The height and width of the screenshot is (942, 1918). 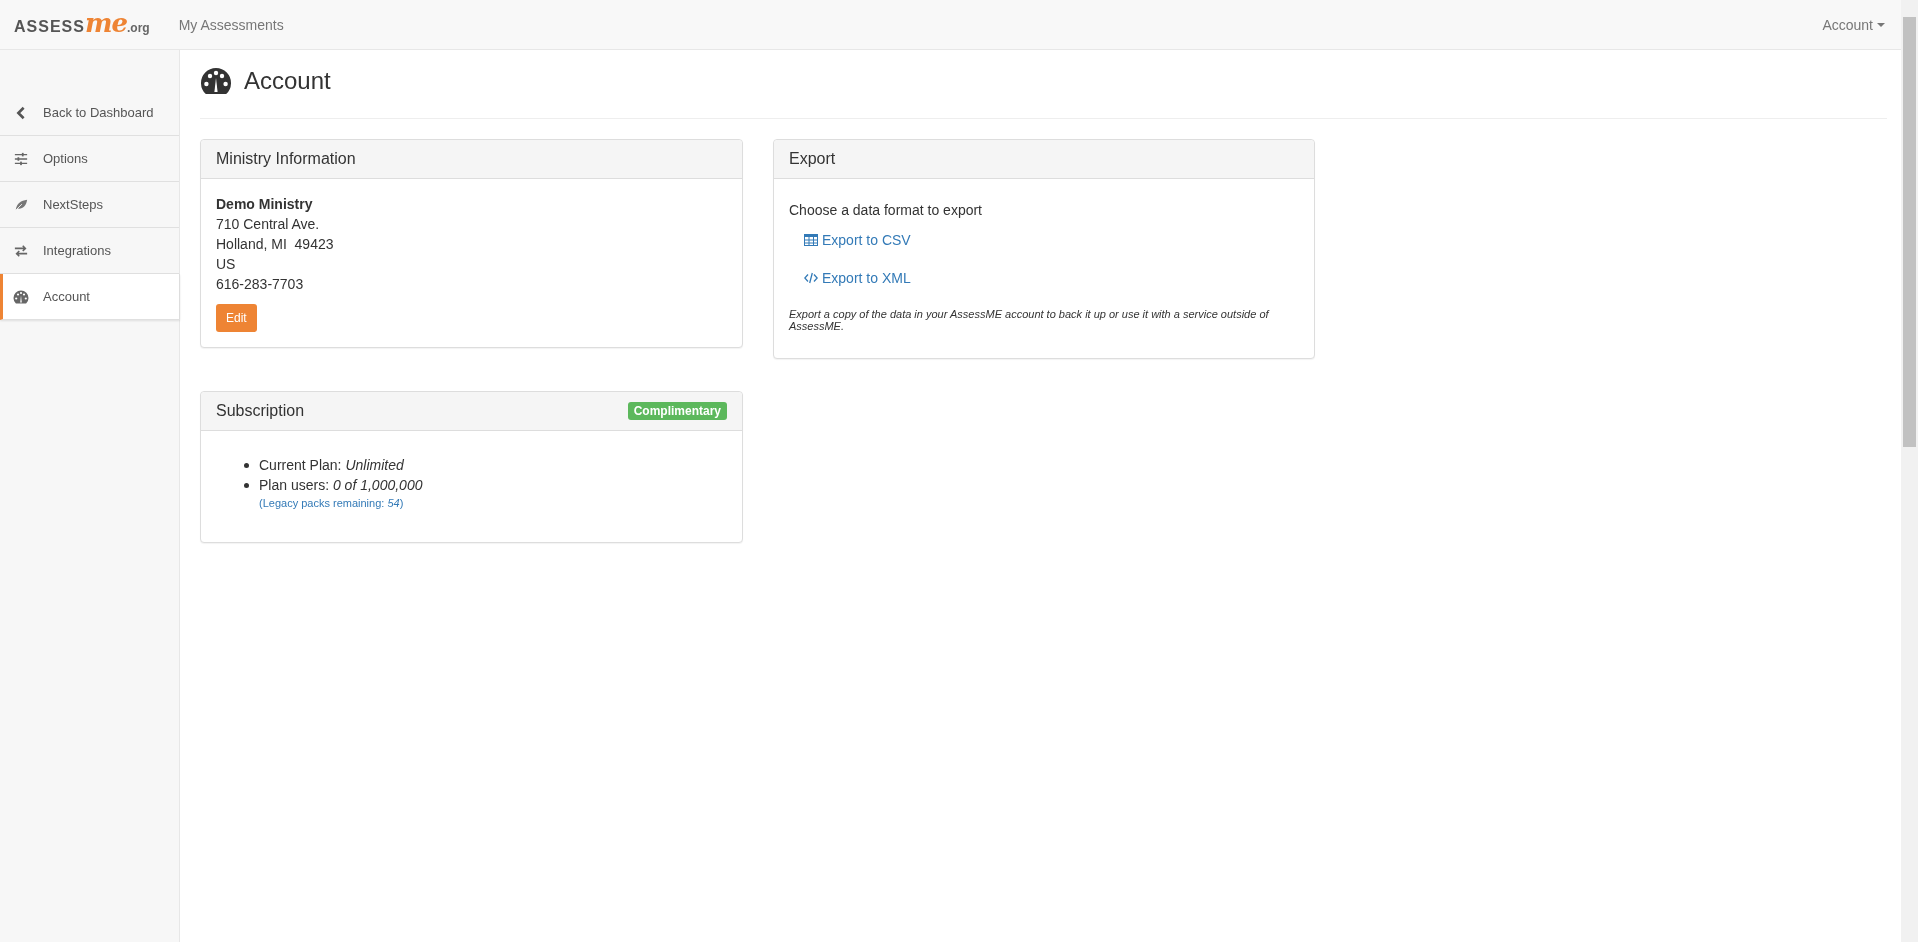 I want to click on nav-link: My Assessments, so click(x=231, y=24).